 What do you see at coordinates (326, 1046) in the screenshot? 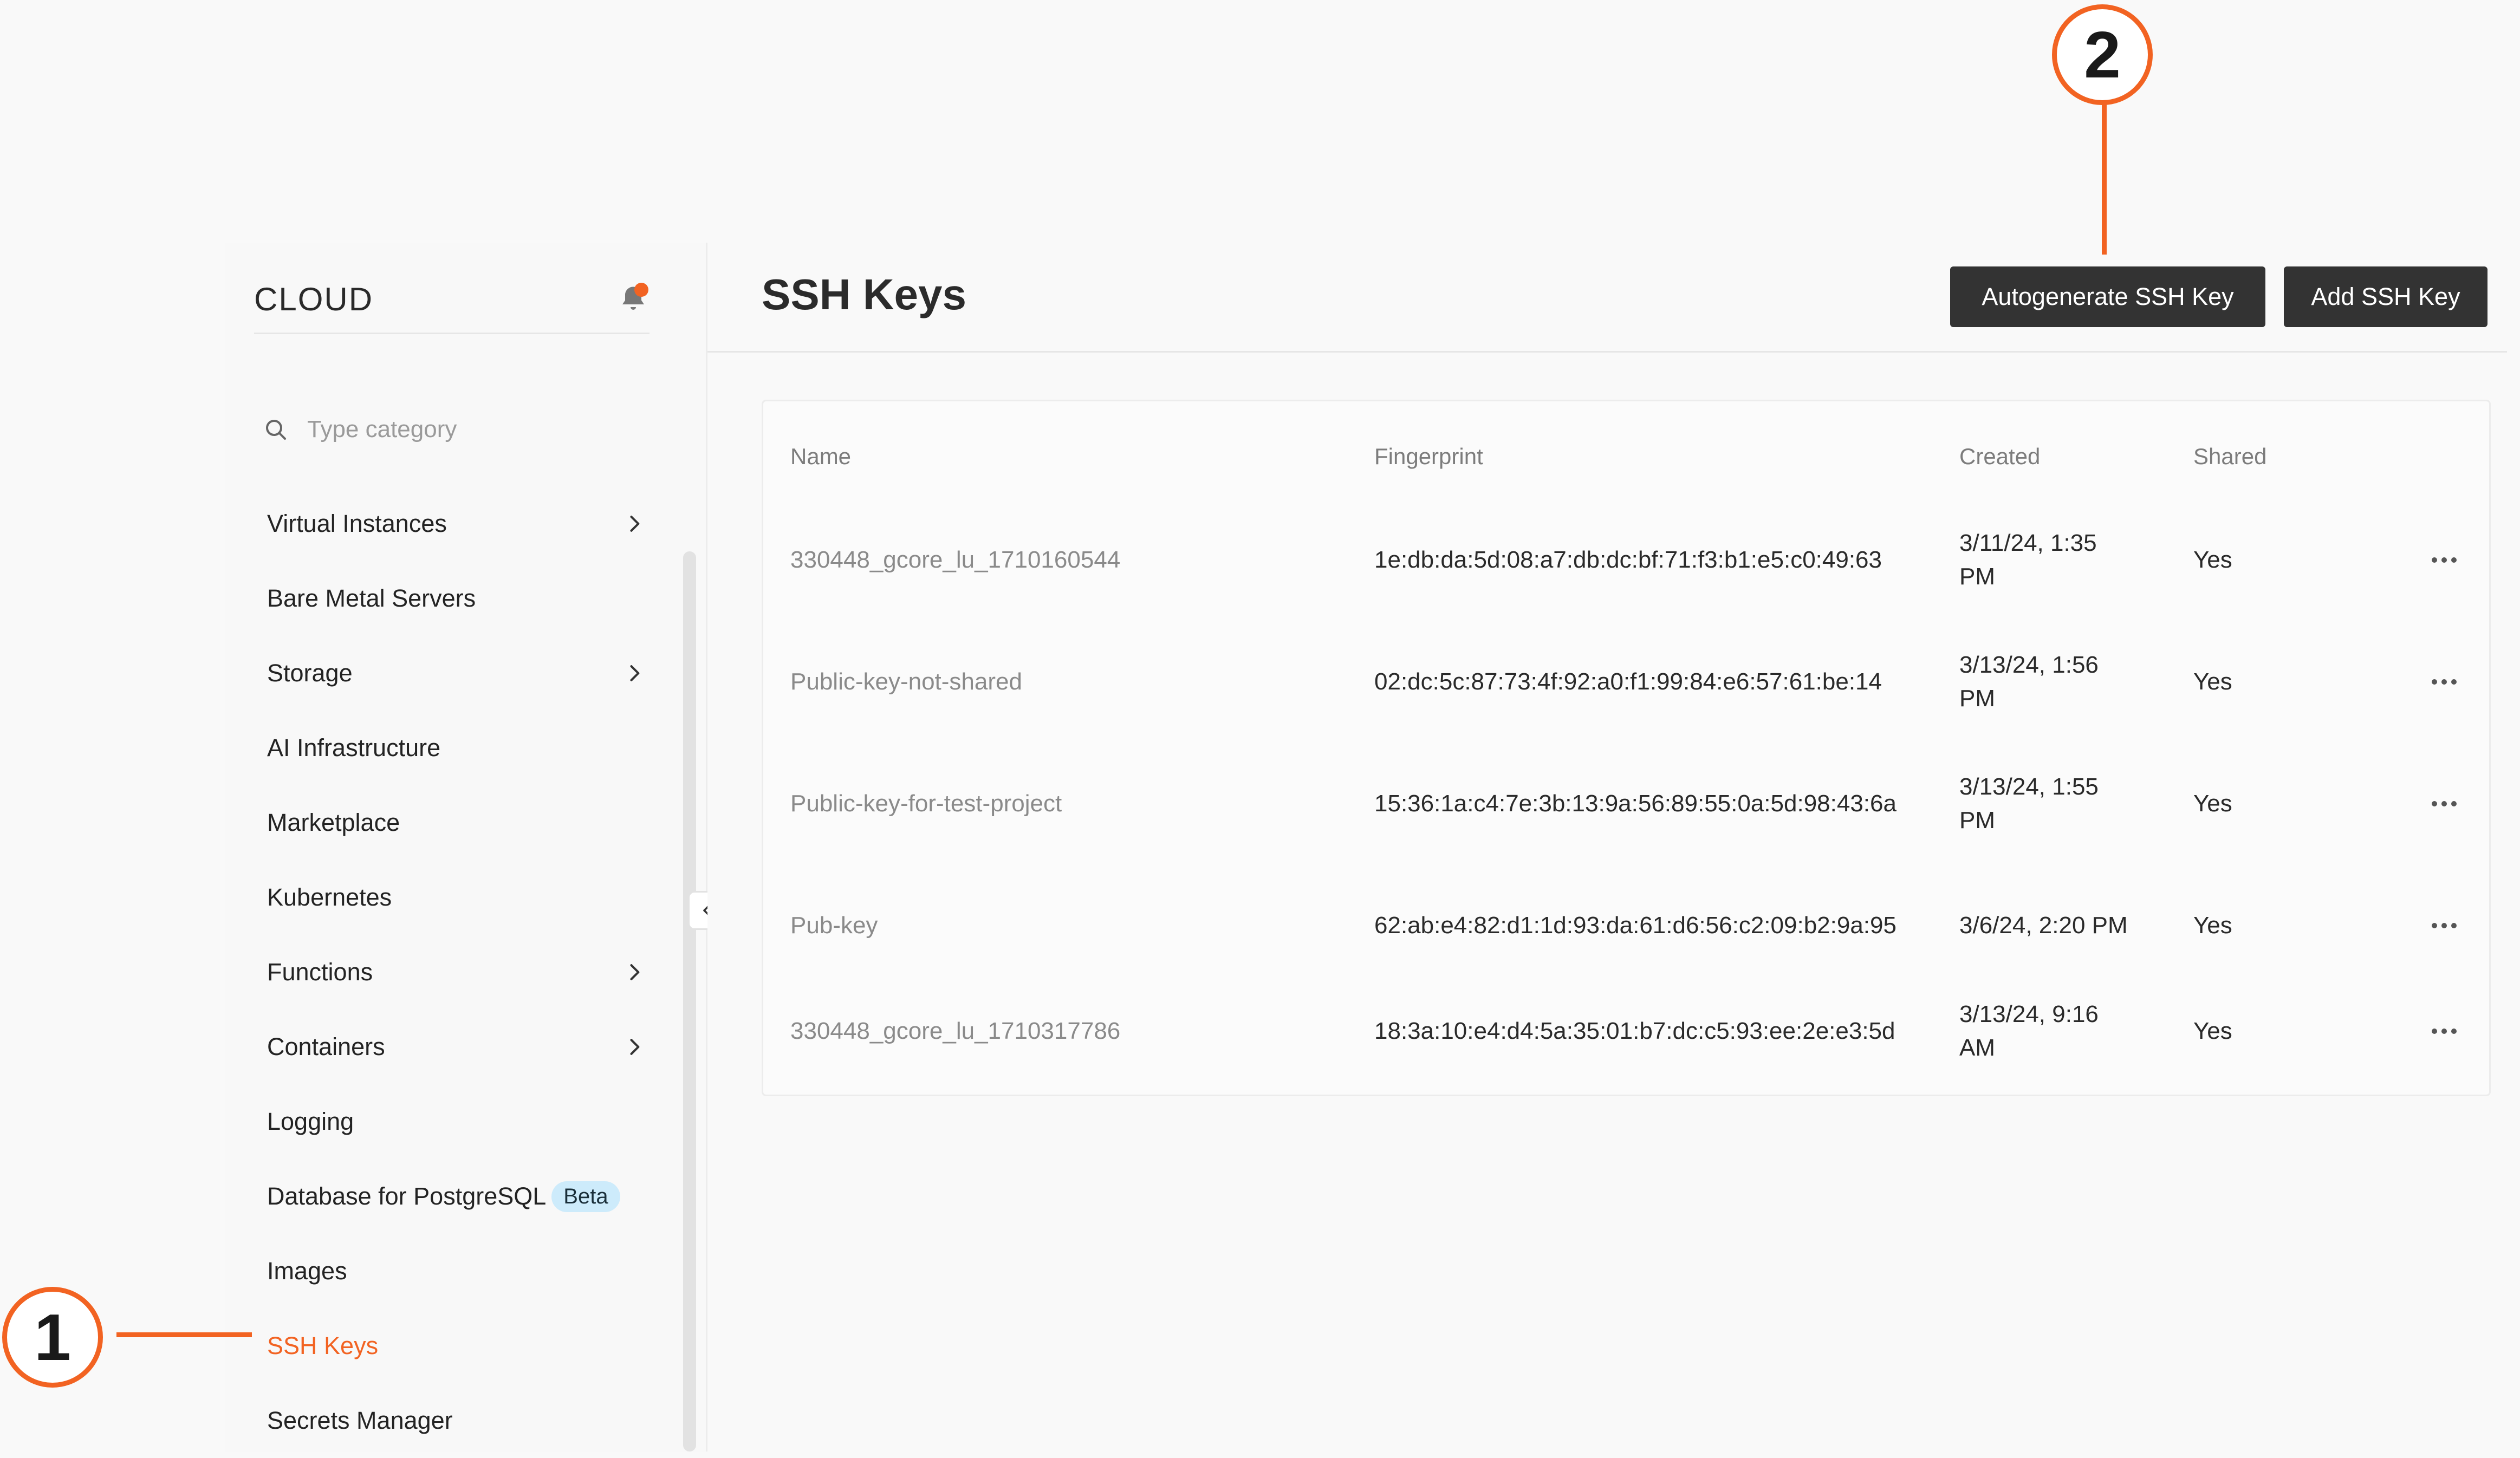
I see `sidebar-item-label: Containers` at bounding box center [326, 1046].